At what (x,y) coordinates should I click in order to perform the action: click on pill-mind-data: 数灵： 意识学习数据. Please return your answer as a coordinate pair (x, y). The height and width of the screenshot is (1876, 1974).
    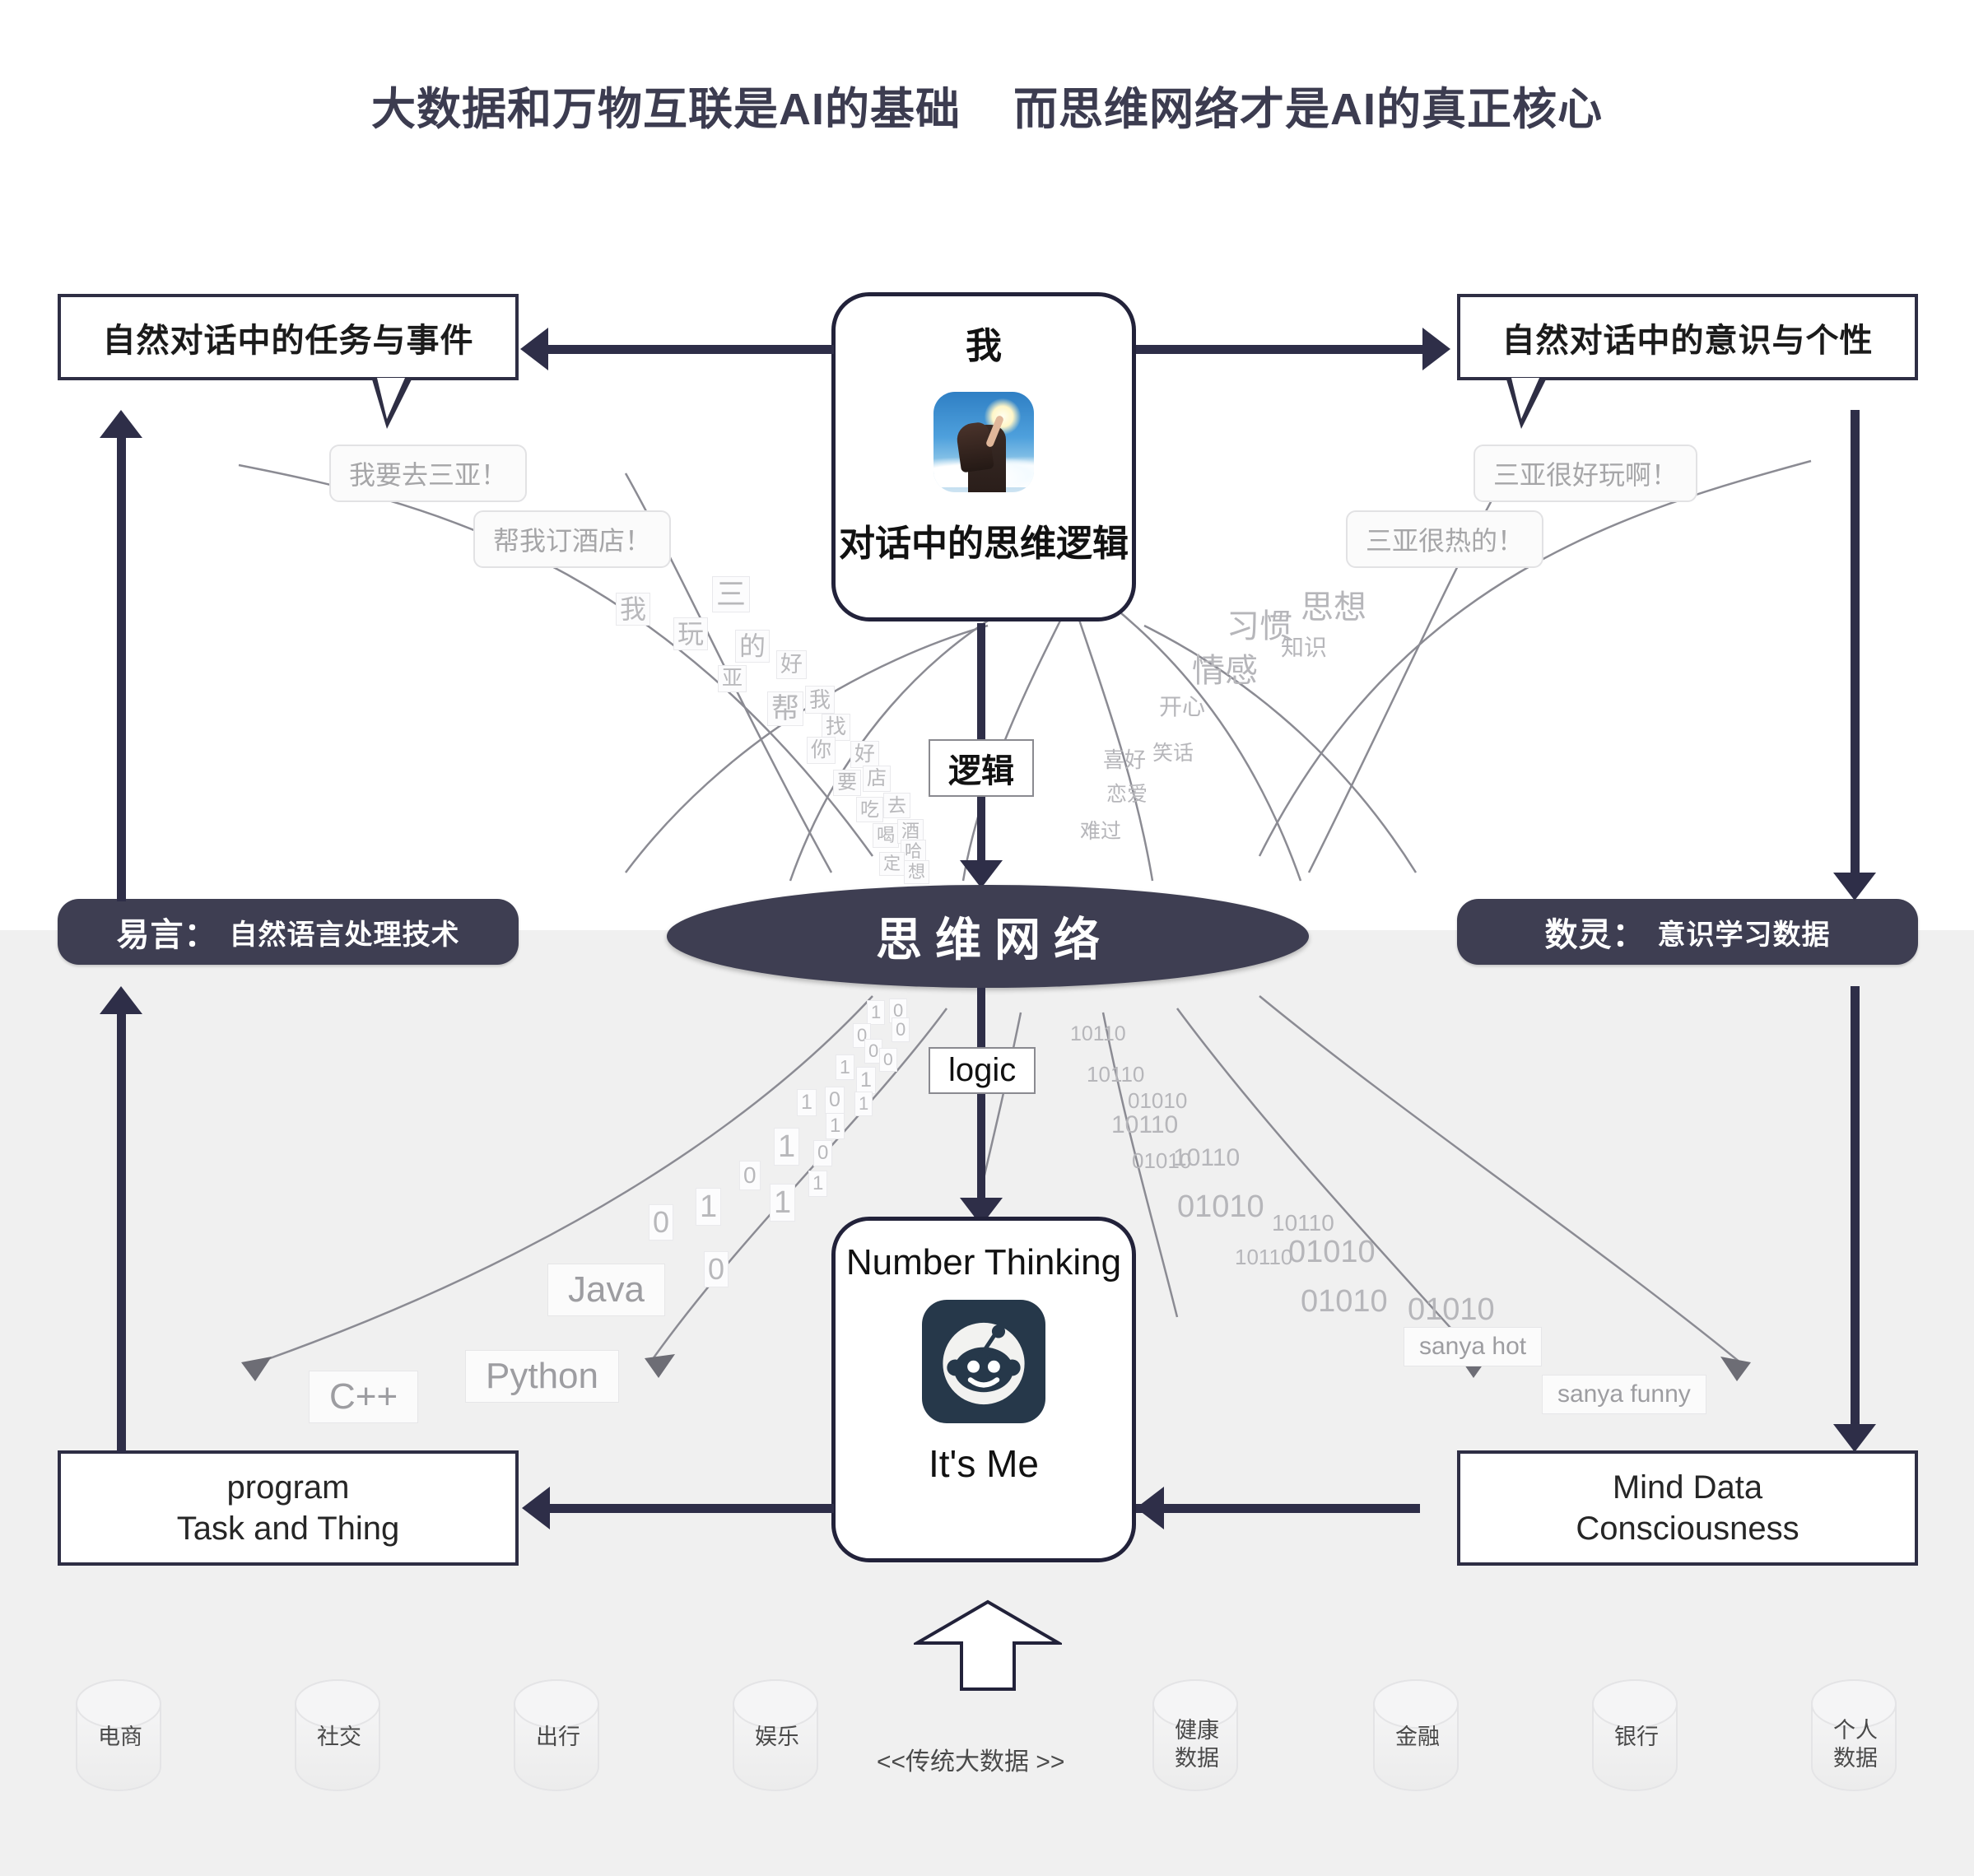
    Looking at the image, I should click on (1688, 932).